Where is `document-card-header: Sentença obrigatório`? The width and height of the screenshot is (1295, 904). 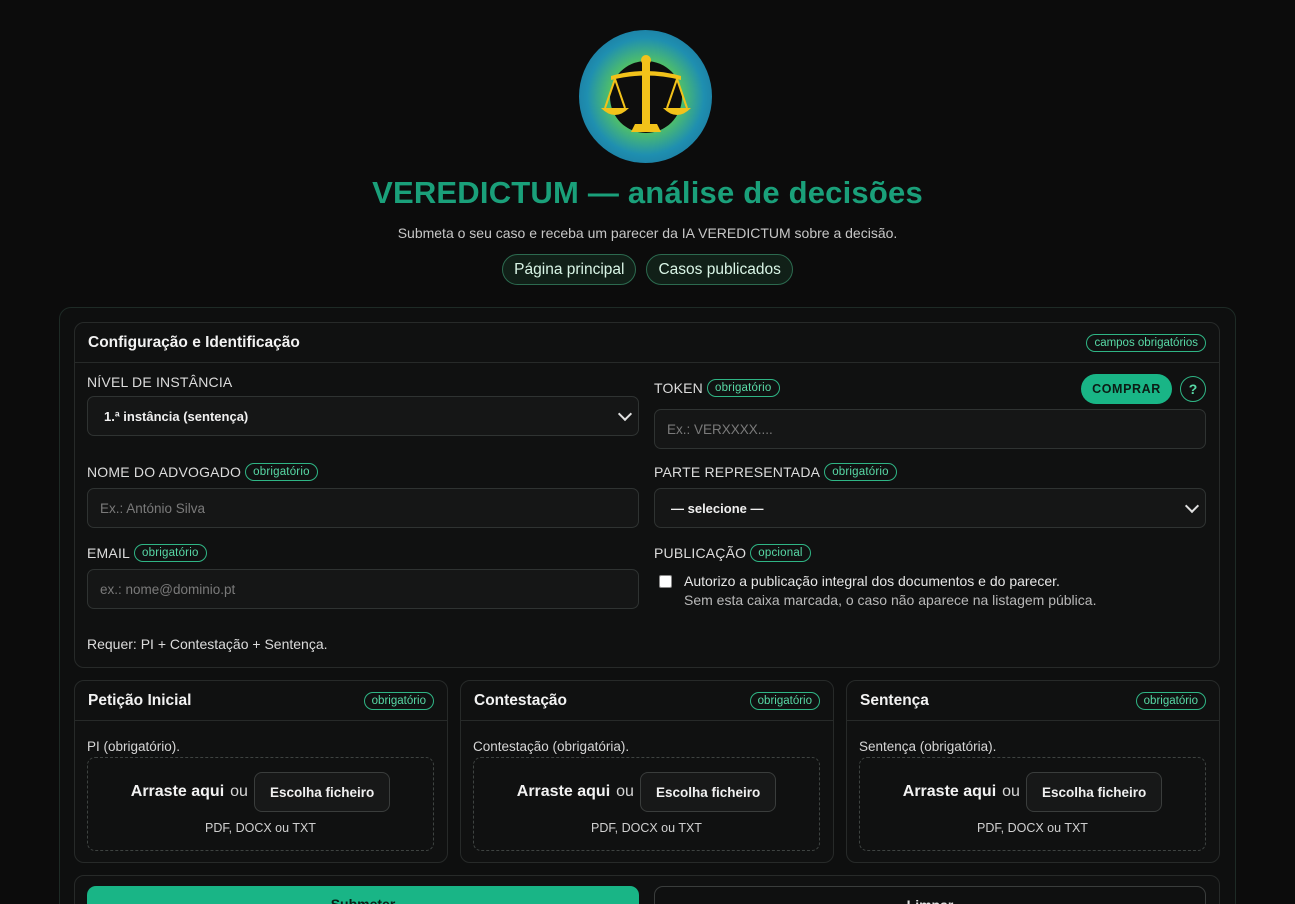
document-card-header: Sentença obrigatório is located at coordinates (1033, 701).